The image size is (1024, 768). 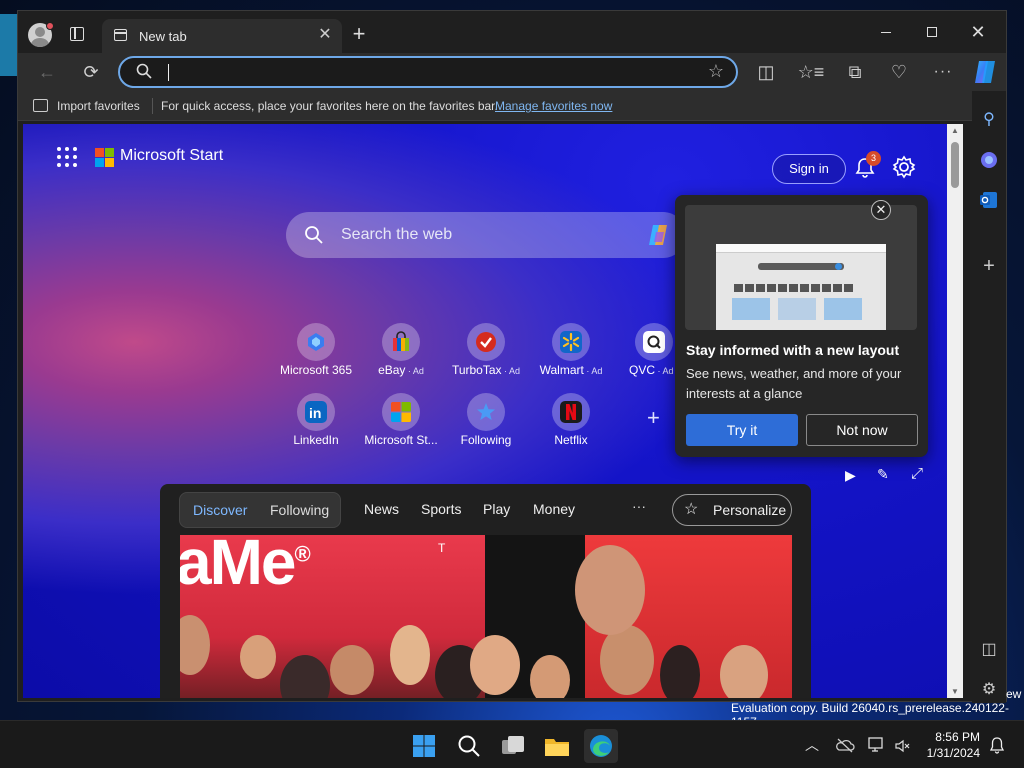 What do you see at coordinates (943, 72) in the screenshot?
I see `settings-more-icon: ···` at bounding box center [943, 72].